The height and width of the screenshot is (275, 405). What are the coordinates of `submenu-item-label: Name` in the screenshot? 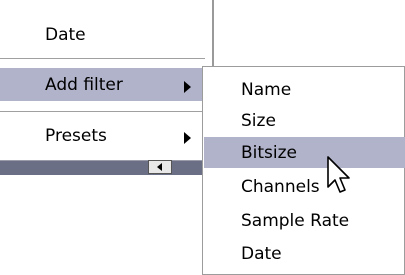 It's located at (266, 90).